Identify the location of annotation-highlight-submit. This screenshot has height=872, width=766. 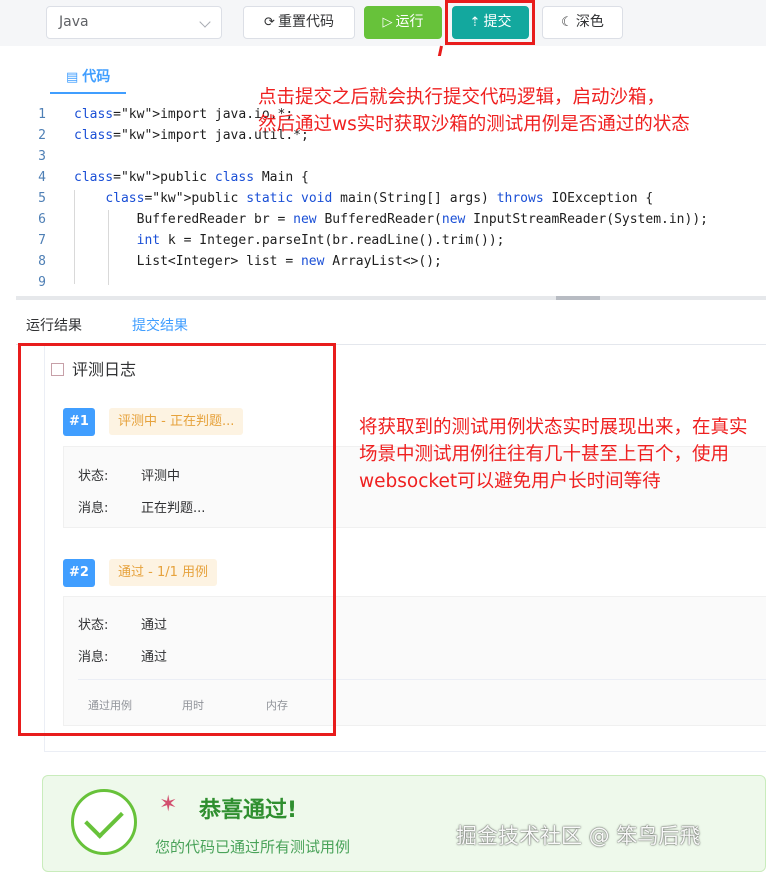
(490, 22).